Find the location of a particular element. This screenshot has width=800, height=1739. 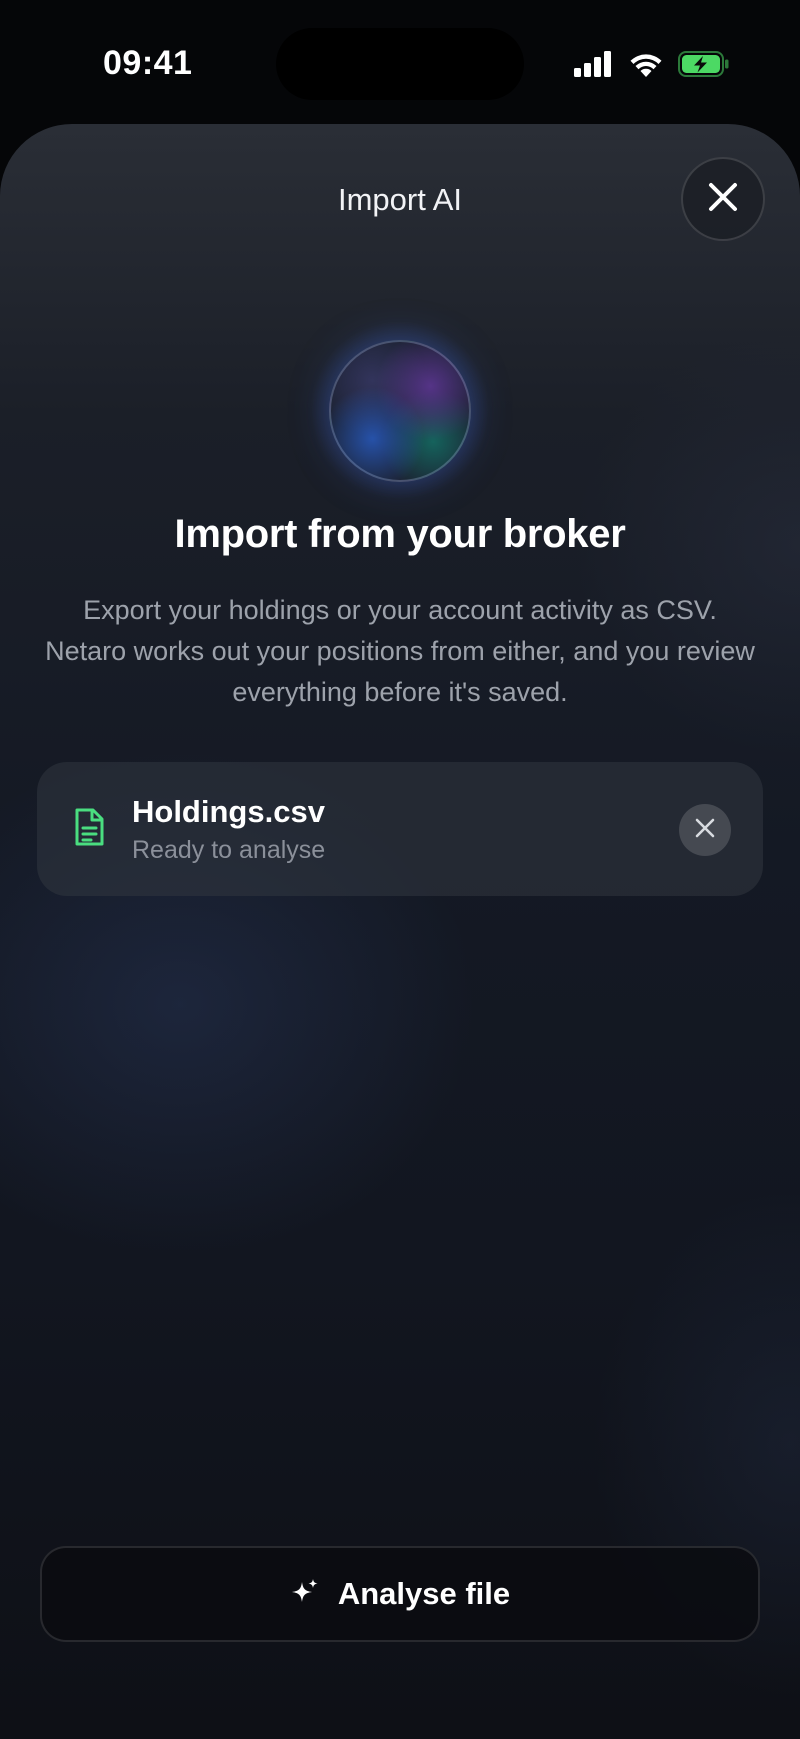

analyse-file-button: Analyse file is located at coordinates (400, 1594).